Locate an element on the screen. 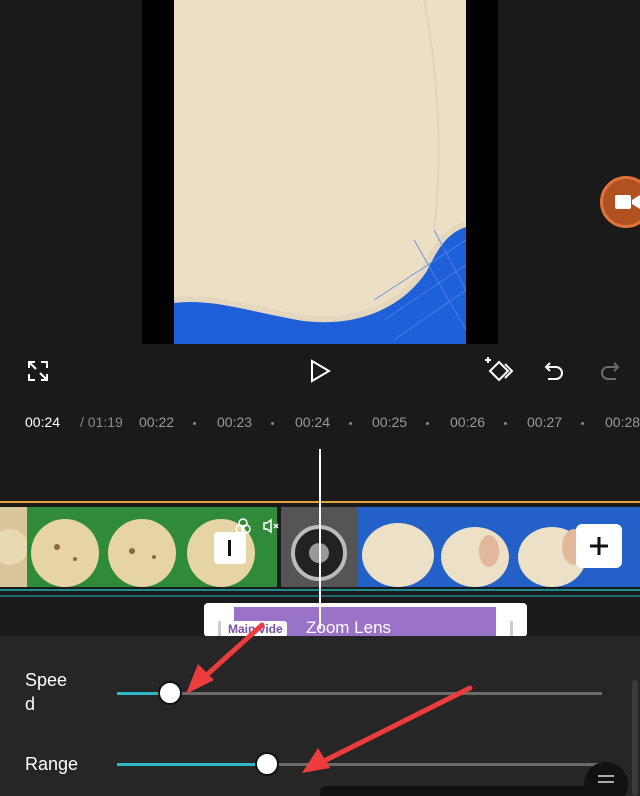 Image resolution: width=640 pixels, height=796 pixels. panel-scrollbar is located at coordinates (635, 738).